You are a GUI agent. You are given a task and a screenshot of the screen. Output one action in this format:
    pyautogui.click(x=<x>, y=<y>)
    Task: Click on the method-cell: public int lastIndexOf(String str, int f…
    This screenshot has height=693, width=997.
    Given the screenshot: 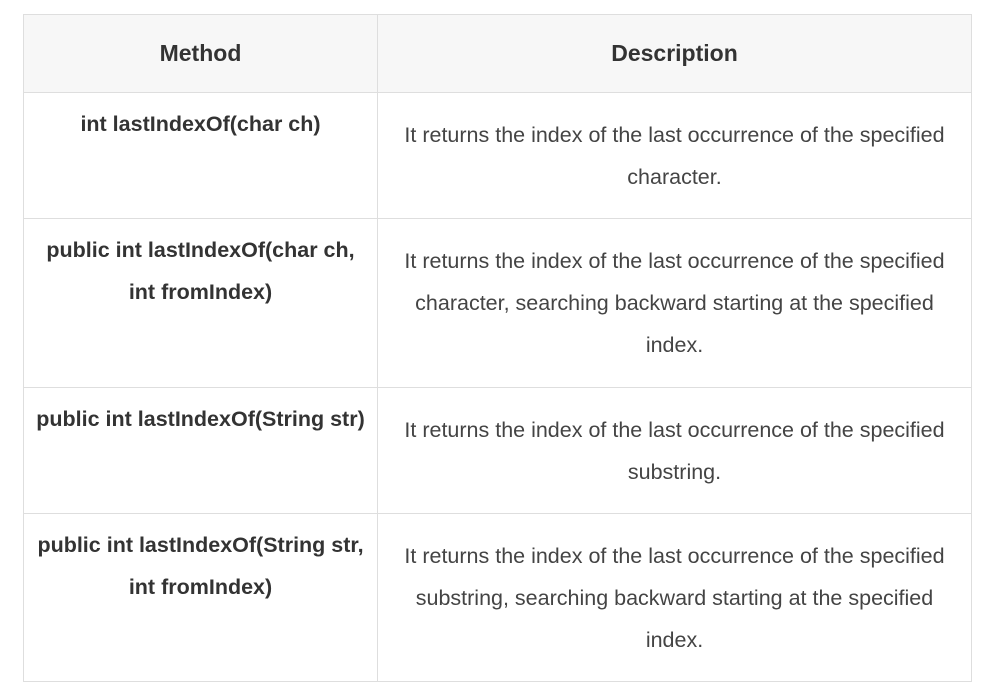 What is the action you would take?
    pyautogui.click(x=200, y=597)
    